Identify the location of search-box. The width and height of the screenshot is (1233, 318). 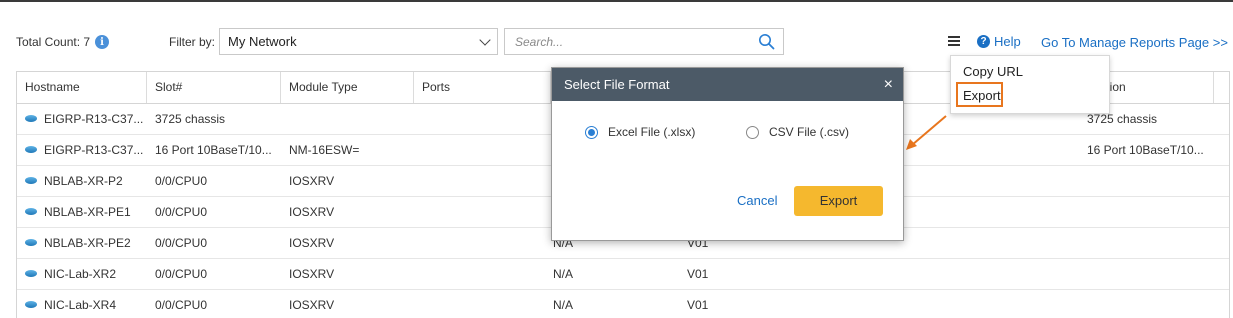
(644, 41).